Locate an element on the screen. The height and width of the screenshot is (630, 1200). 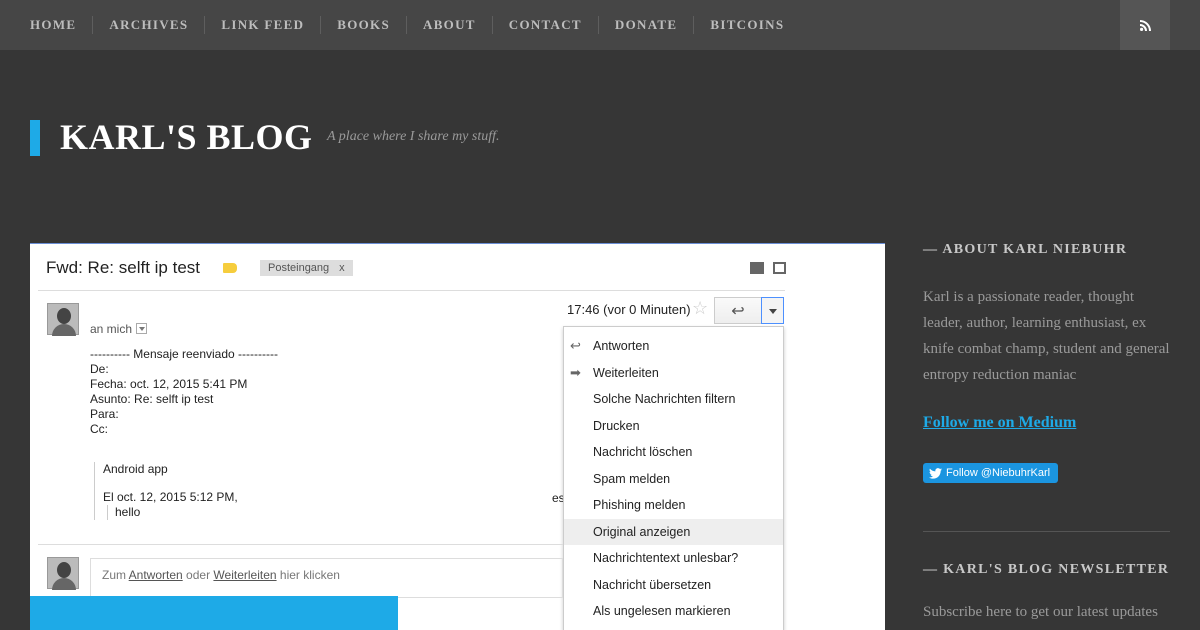
sidebar-divider is located at coordinates (1046, 531).